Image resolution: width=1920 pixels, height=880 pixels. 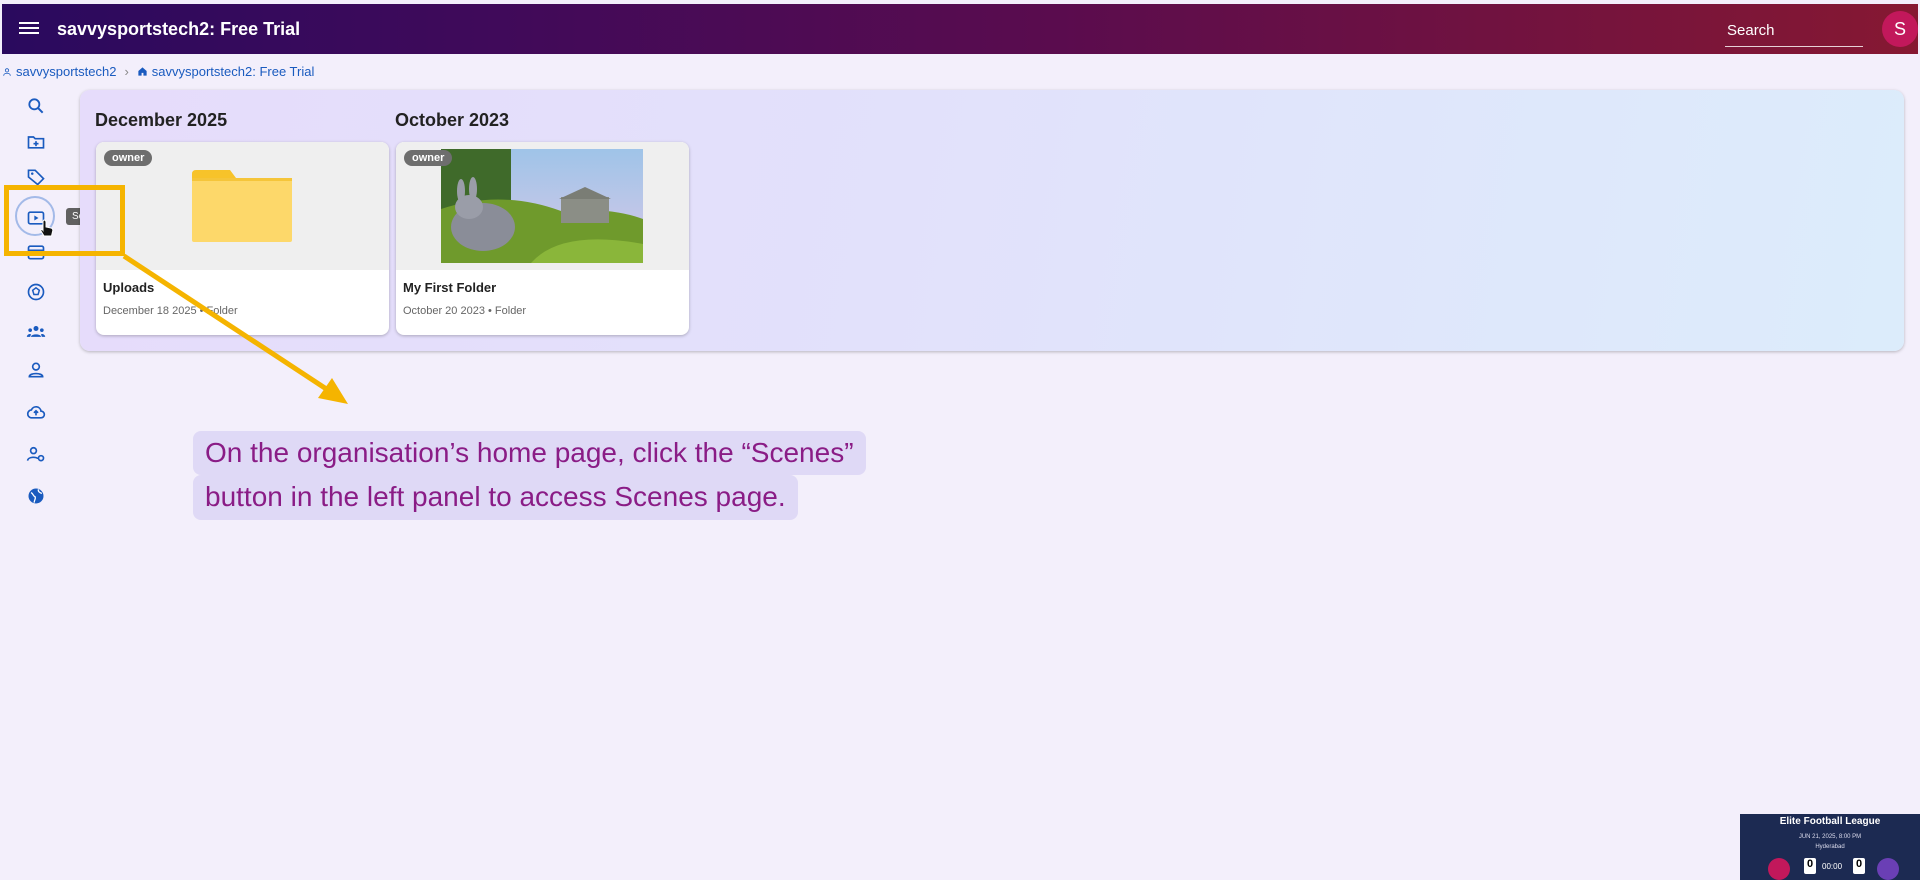 I want to click on team-a-score: 0, so click(x=1810, y=866).